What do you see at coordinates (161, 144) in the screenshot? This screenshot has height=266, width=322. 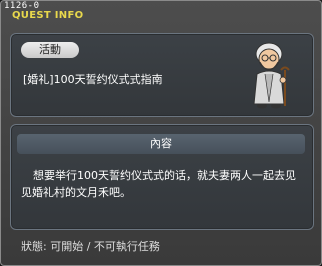 I see `content-header: 內容` at bounding box center [161, 144].